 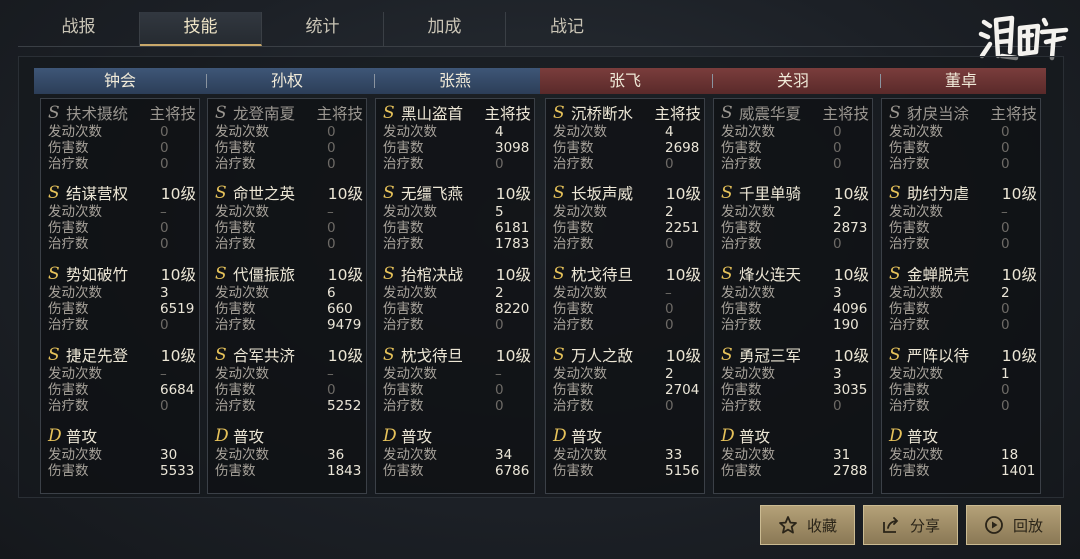 I want to click on skill-name: 代僵振旅, so click(x=264, y=275).